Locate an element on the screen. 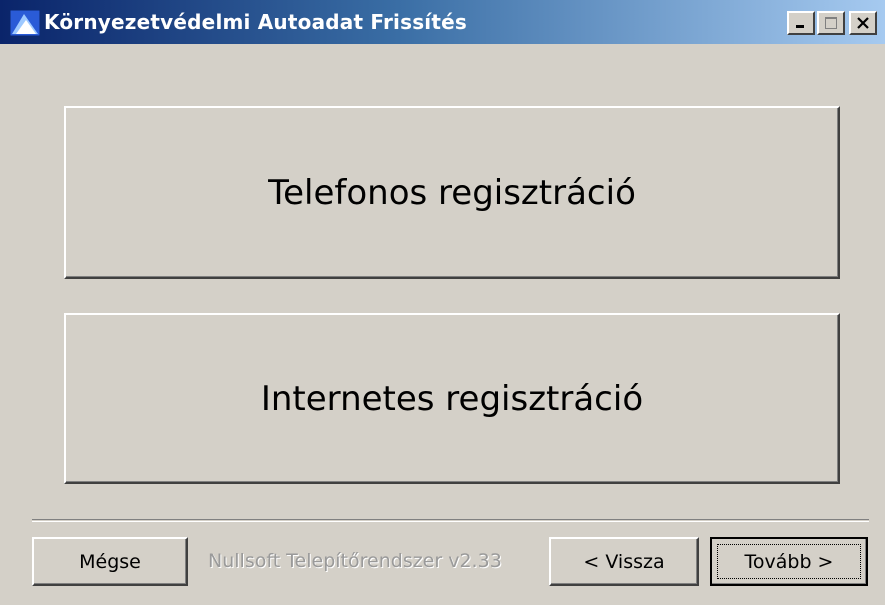 The height and width of the screenshot is (605, 885). minimize-button is located at coordinates (801, 23).